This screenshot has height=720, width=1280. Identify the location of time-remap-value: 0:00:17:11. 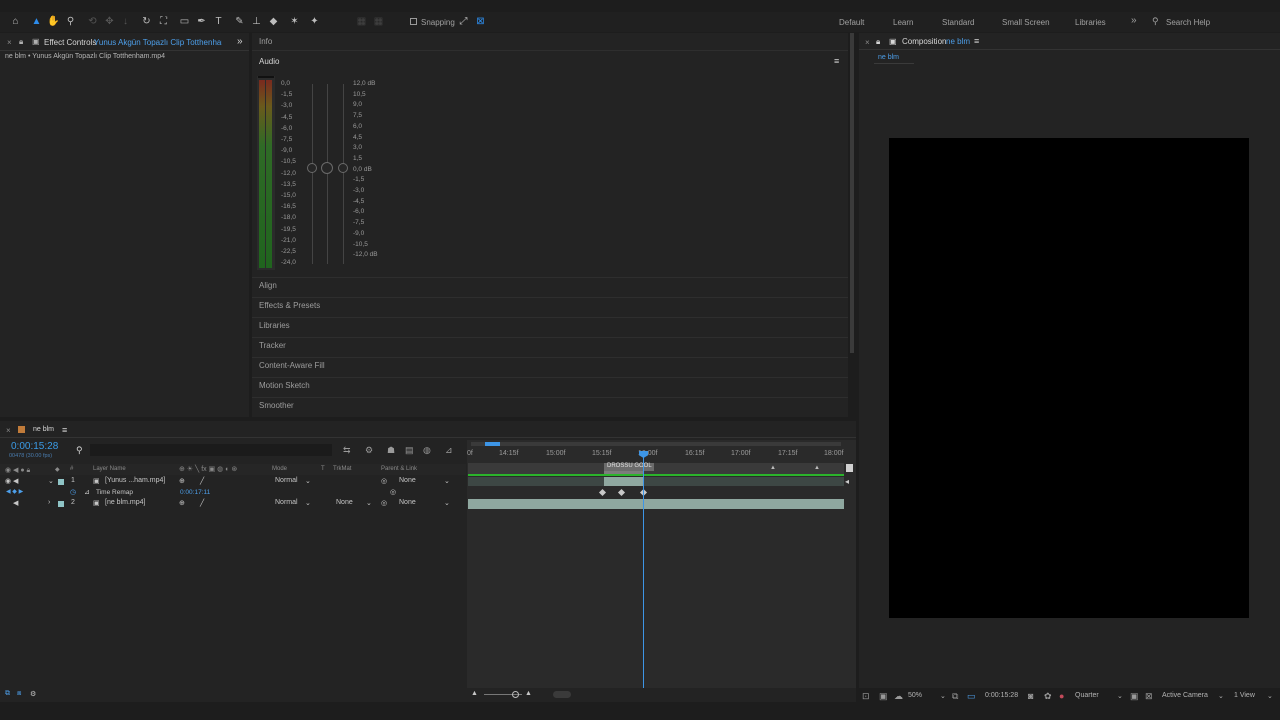
(195, 492).